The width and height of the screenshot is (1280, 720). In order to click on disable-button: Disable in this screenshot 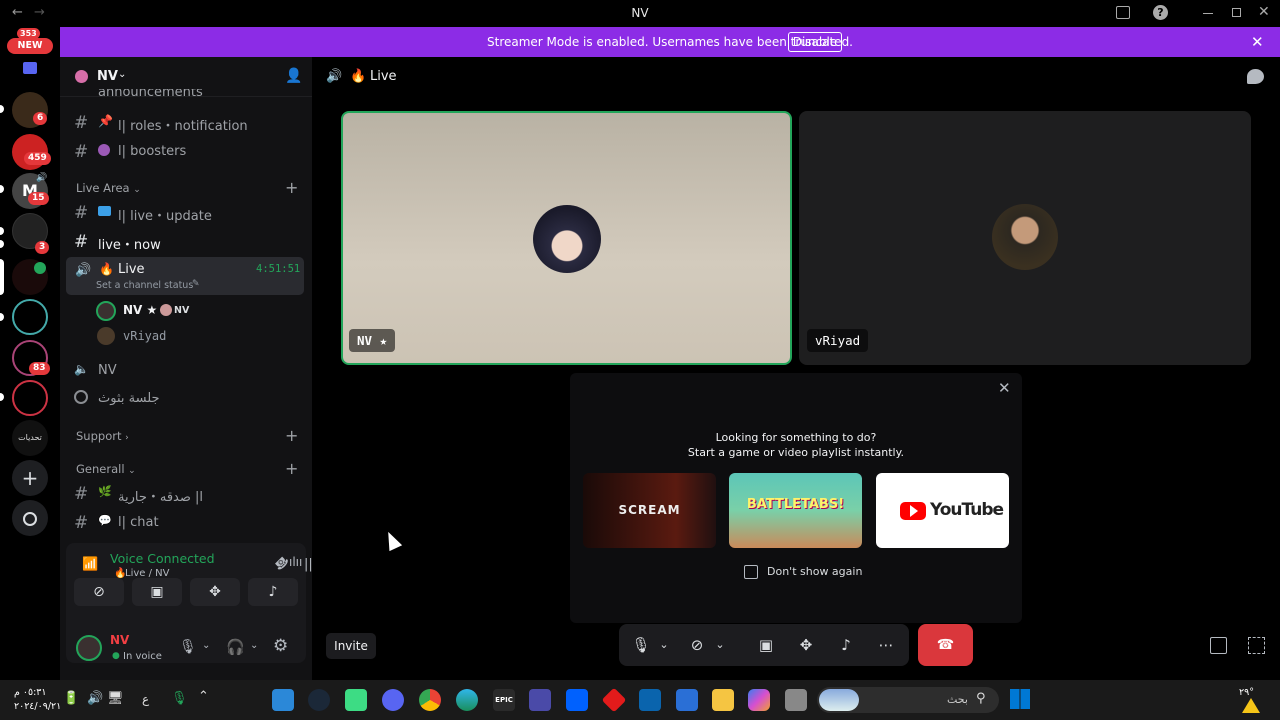, I will do `click(815, 42)`.